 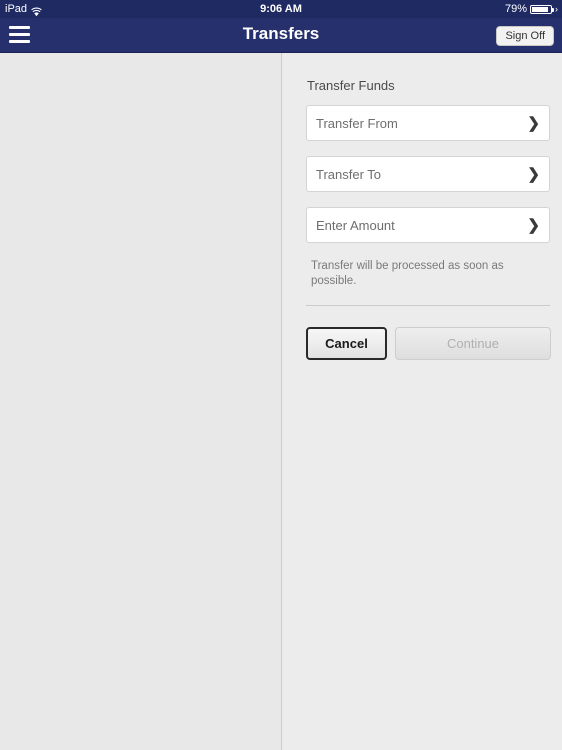 I want to click on navigation-bar: Transfers Sign Off, so click(x=281, y=35).